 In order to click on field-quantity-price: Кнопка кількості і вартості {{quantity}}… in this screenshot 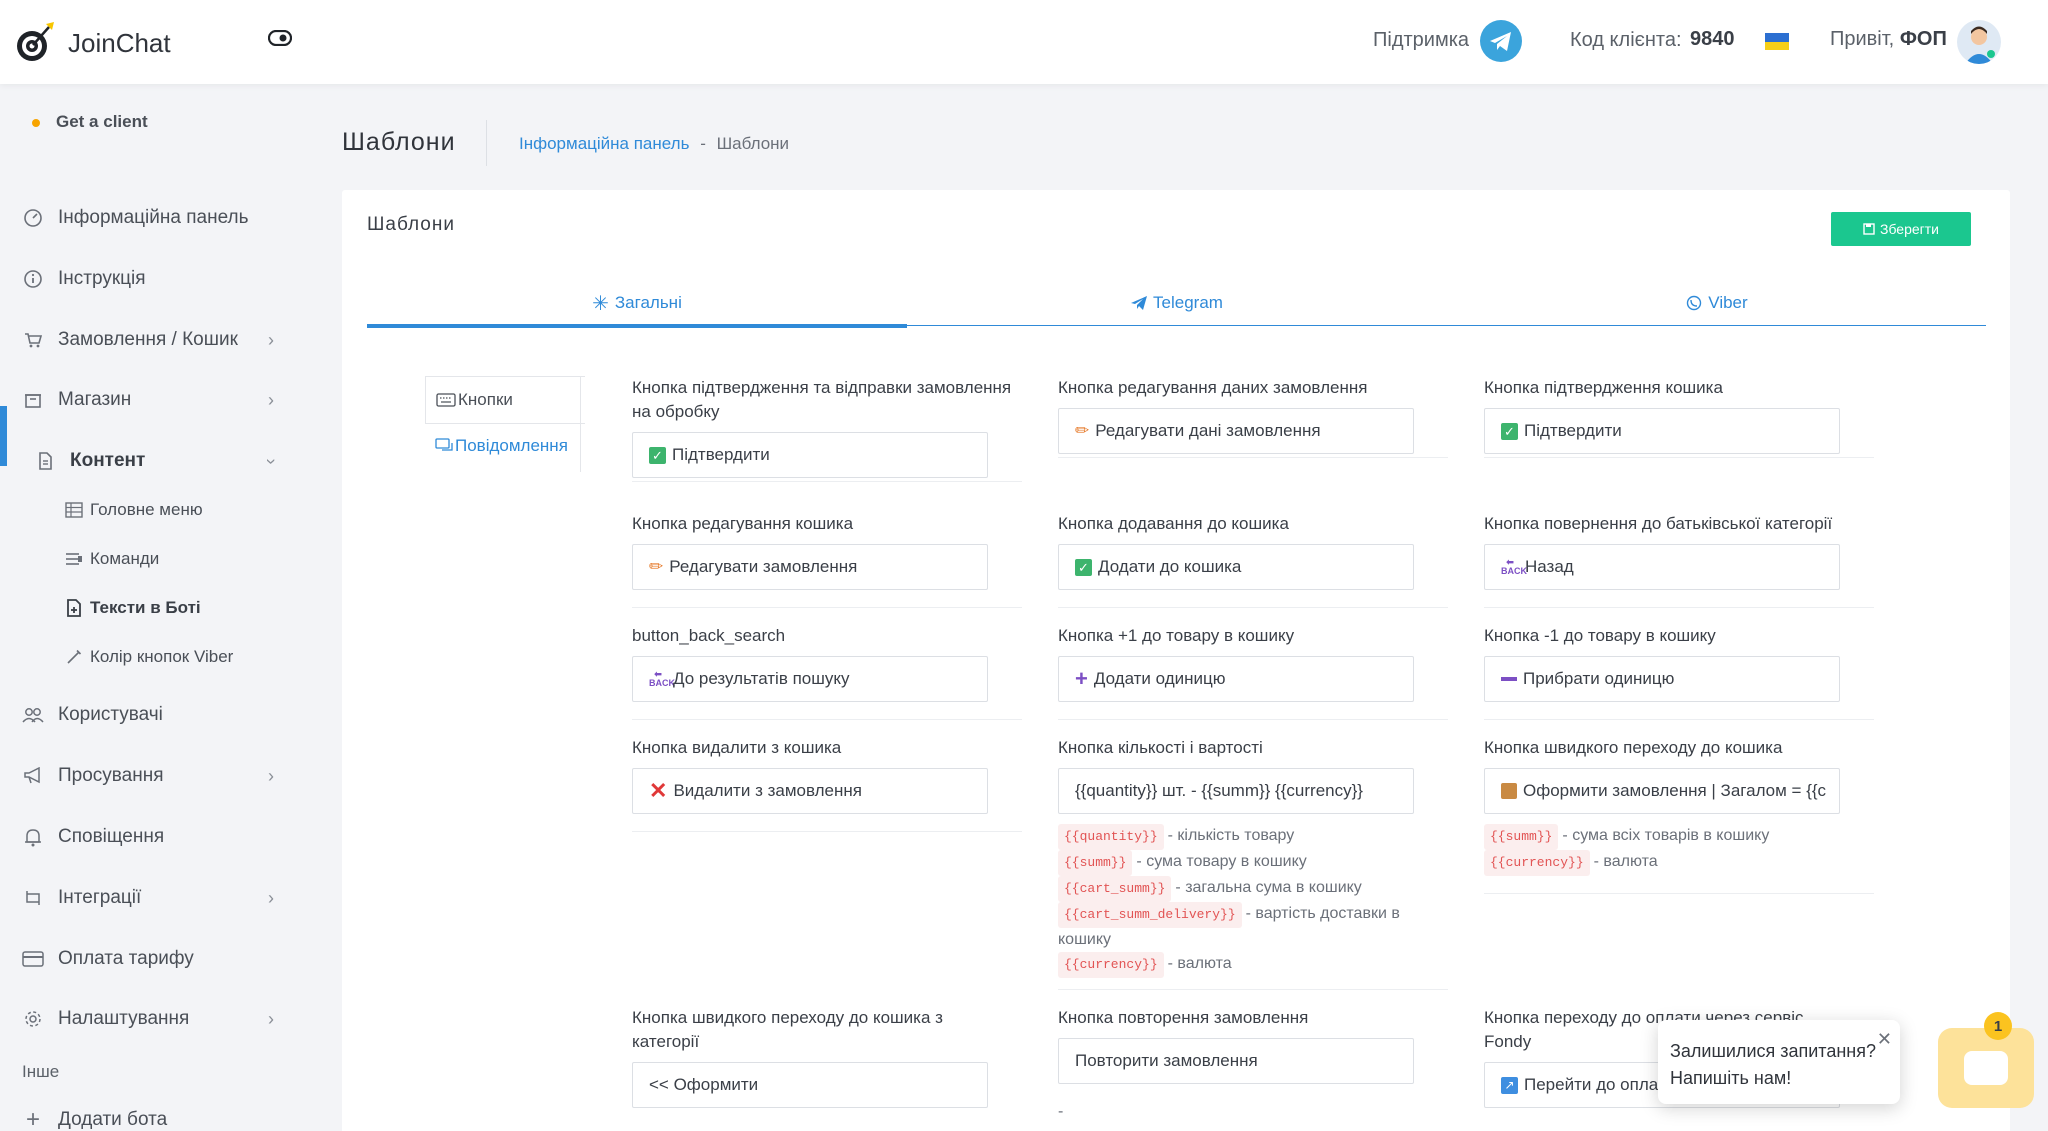, I will do `click(1253, 863)`.